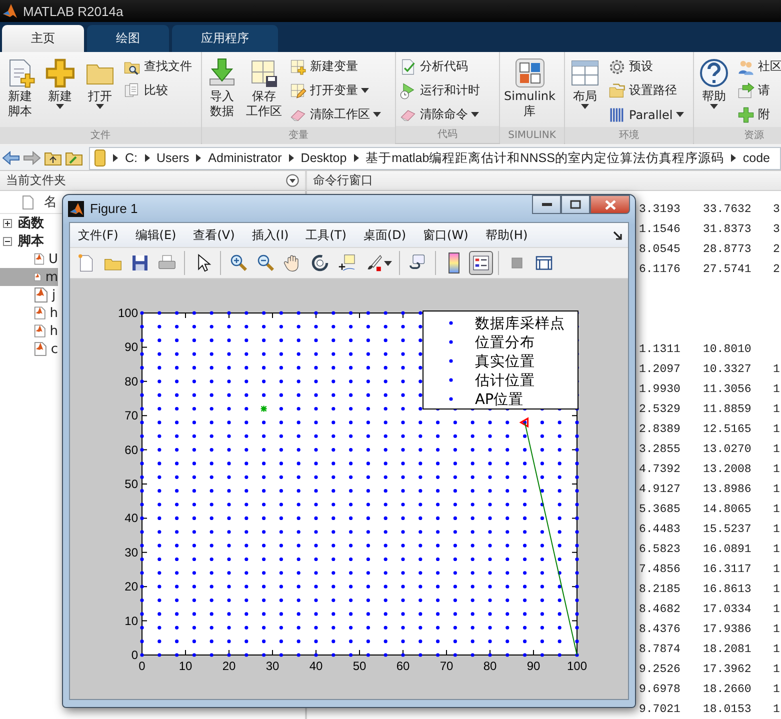 The height and width of the screenshot is (719, 781). Describe the element at coordinates (727, 269) in the screenshot. I see `output-number: 27.5741` at that location.